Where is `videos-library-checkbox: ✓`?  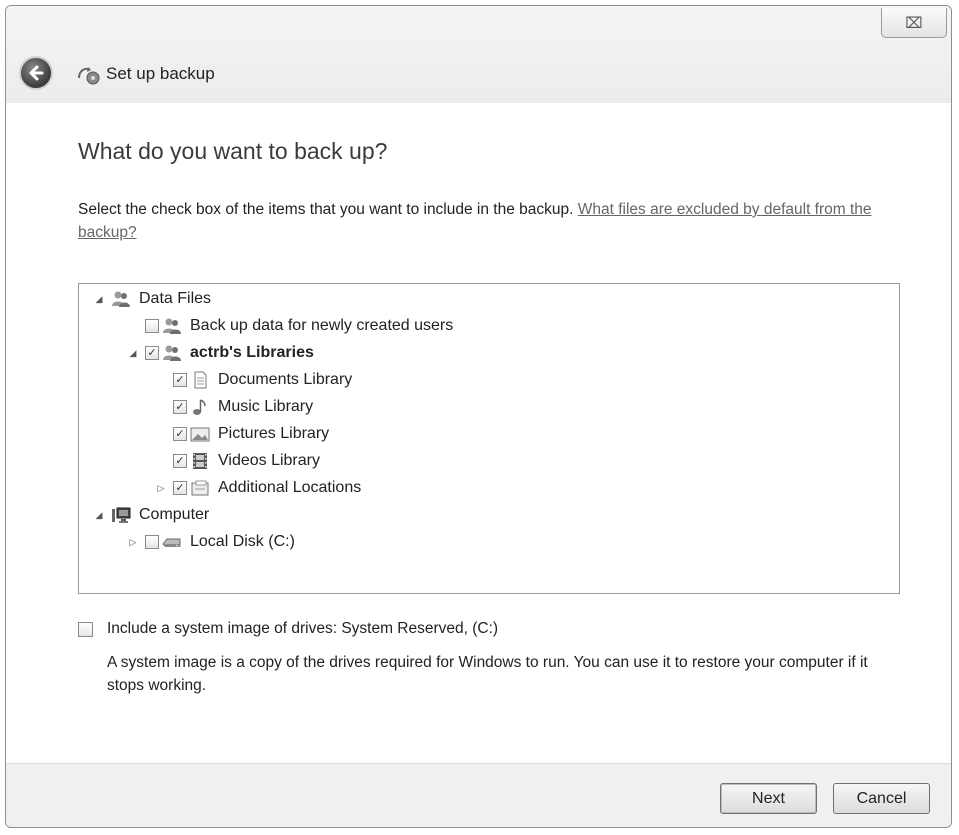 videos-library-checkbox: ✓ is located at coordinates (180, 461).